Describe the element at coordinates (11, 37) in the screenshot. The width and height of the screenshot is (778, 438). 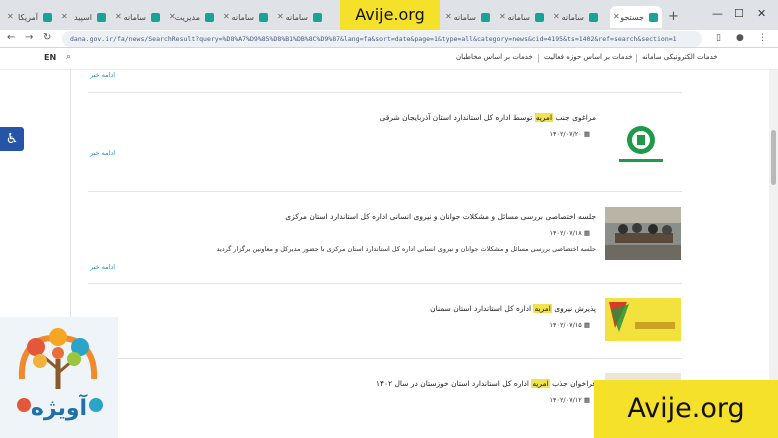
I see `back-icon: ←` at that location.